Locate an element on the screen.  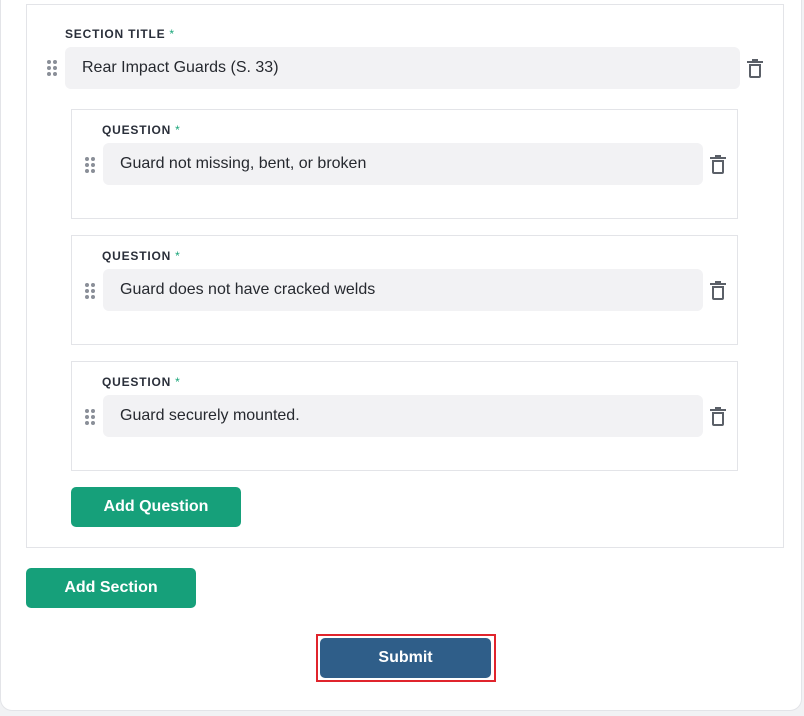
section-title-value: Rear Impact Guards (S. 33) is located at coordinates (180, 67).